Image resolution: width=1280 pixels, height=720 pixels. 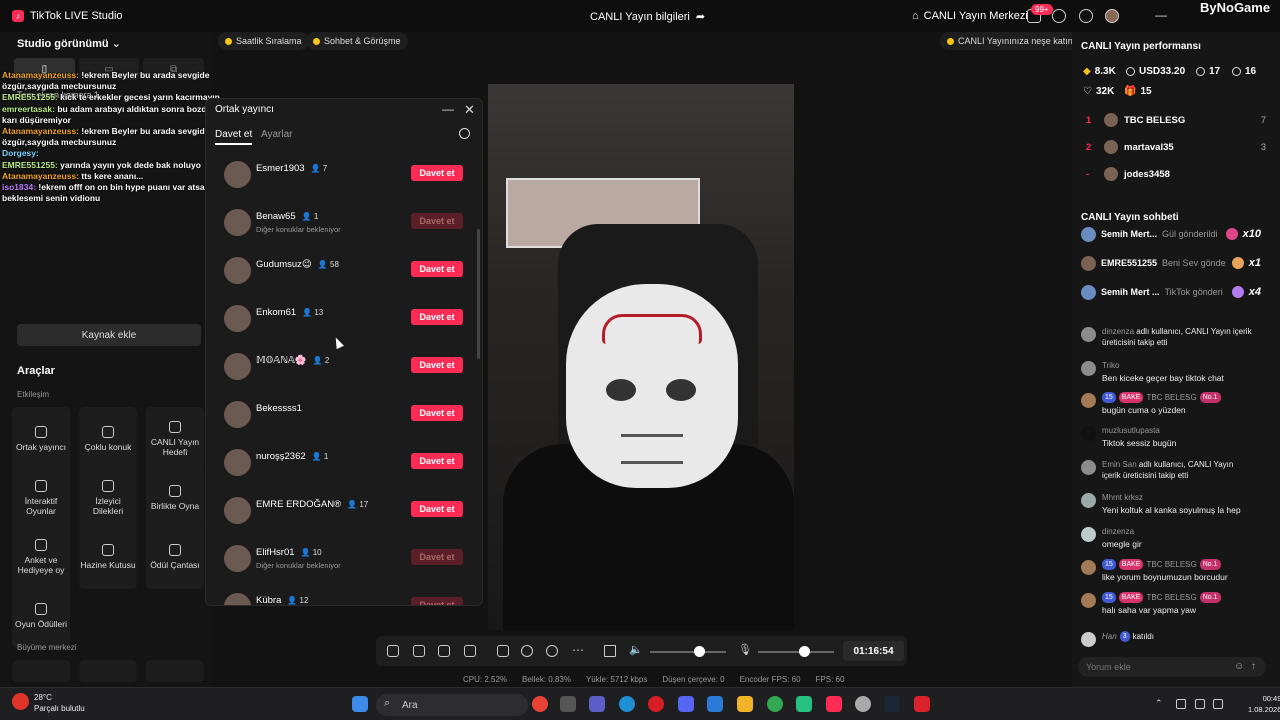 What do you see at coordinates (1108, 667) in the screenshot?
I see `comment-placeholder: Yorum ekle` at bounding box center [1108, 667].